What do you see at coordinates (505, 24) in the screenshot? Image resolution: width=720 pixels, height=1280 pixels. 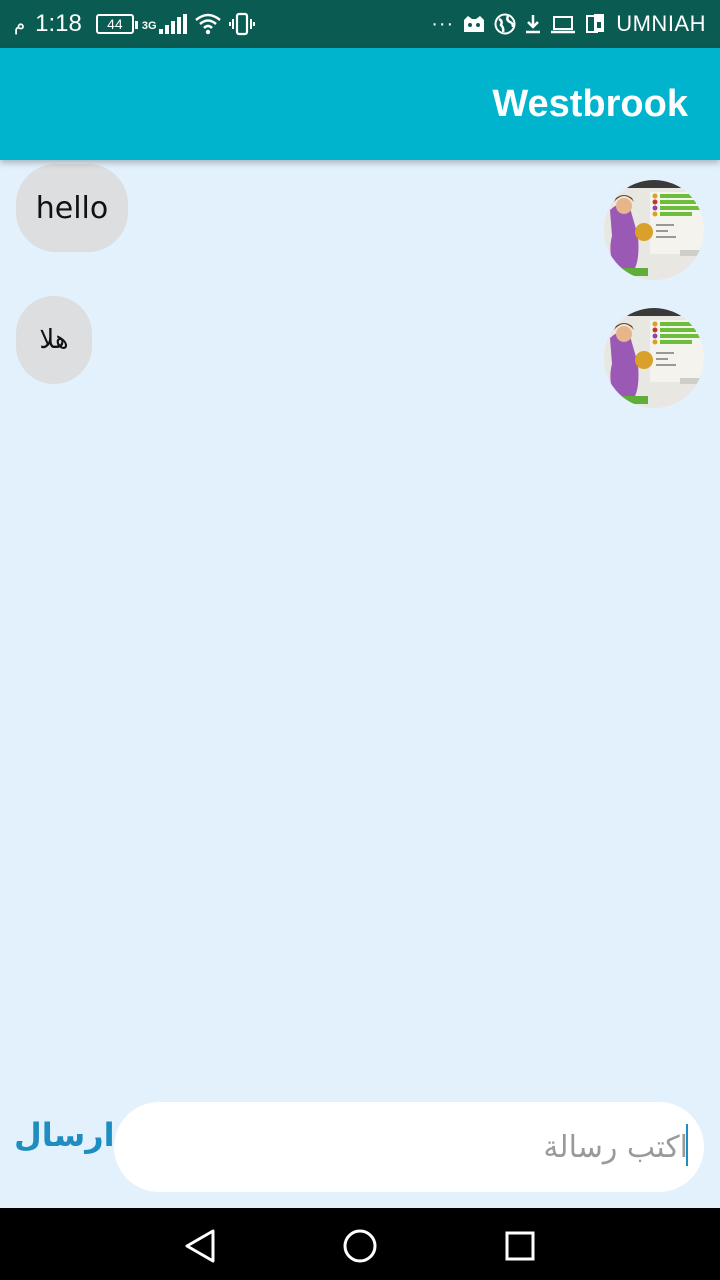 I see `globe-icon` at bounding box center [505, 24].